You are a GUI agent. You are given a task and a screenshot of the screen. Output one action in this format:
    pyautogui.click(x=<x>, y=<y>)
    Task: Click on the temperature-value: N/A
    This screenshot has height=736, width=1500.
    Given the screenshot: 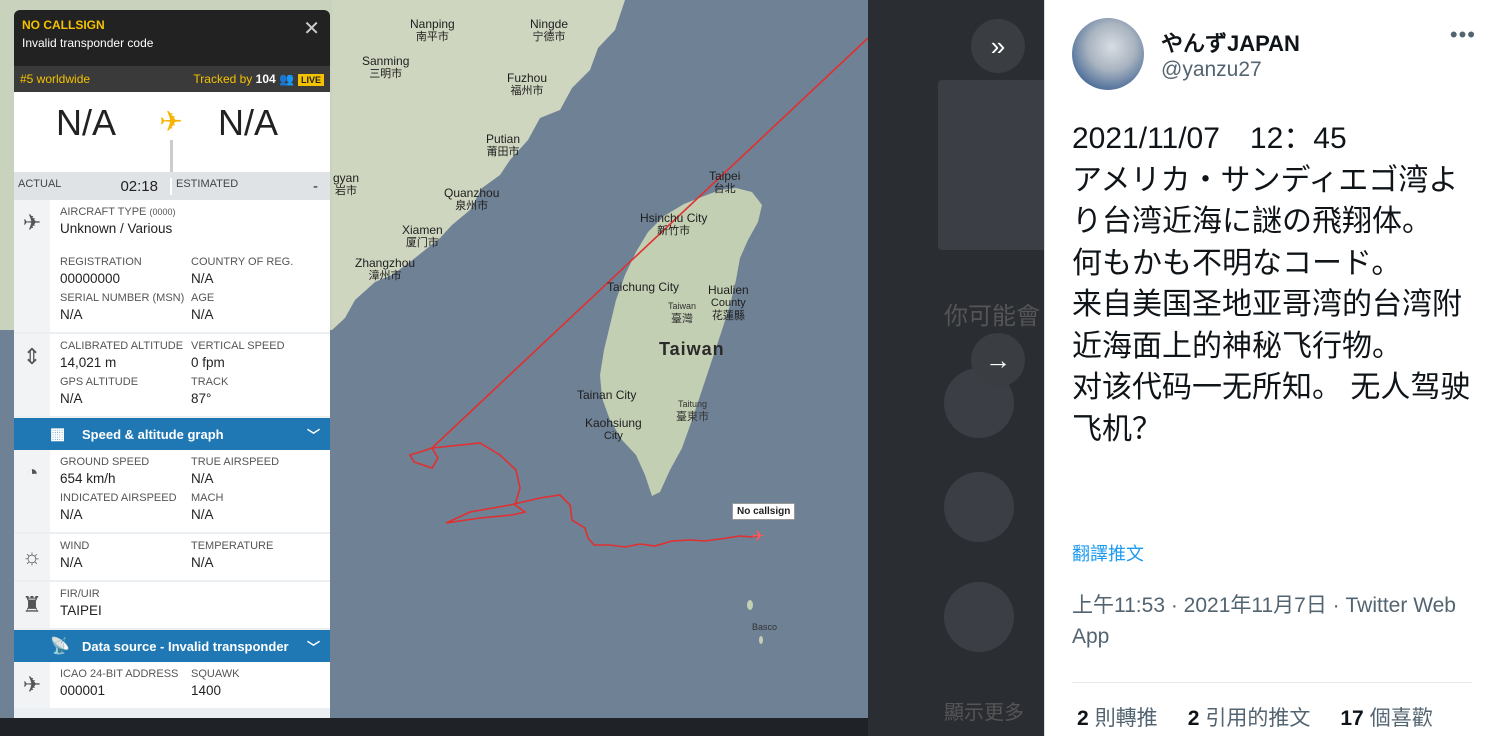 What is the action you would take?
    pyautogui.click(x=202, y=562)
    